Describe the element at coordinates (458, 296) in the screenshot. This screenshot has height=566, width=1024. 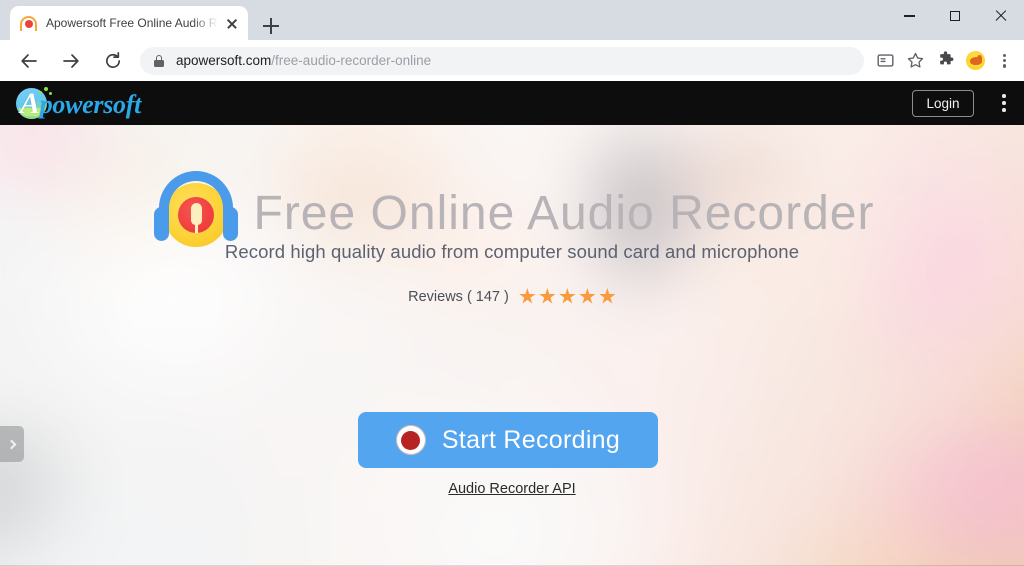
I see `reviews-label: Reviews ( 147 )` at that location.